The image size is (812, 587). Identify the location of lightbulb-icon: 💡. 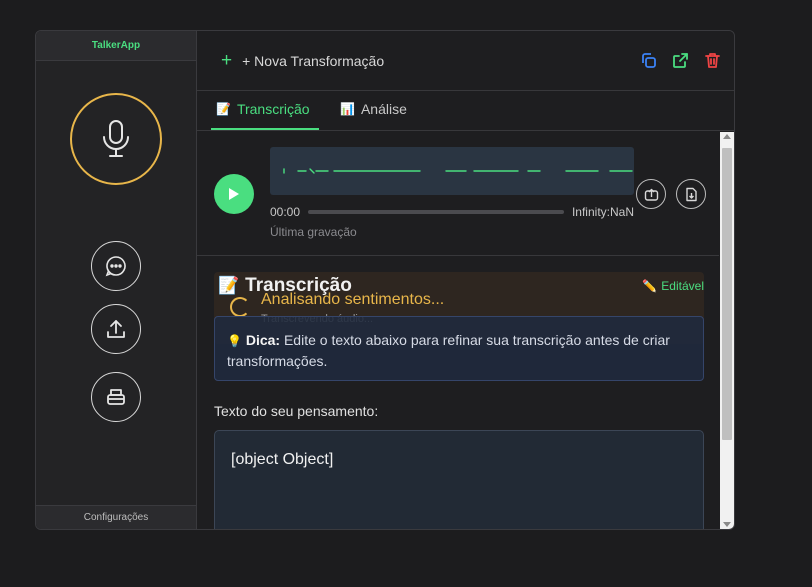
(234, 341).